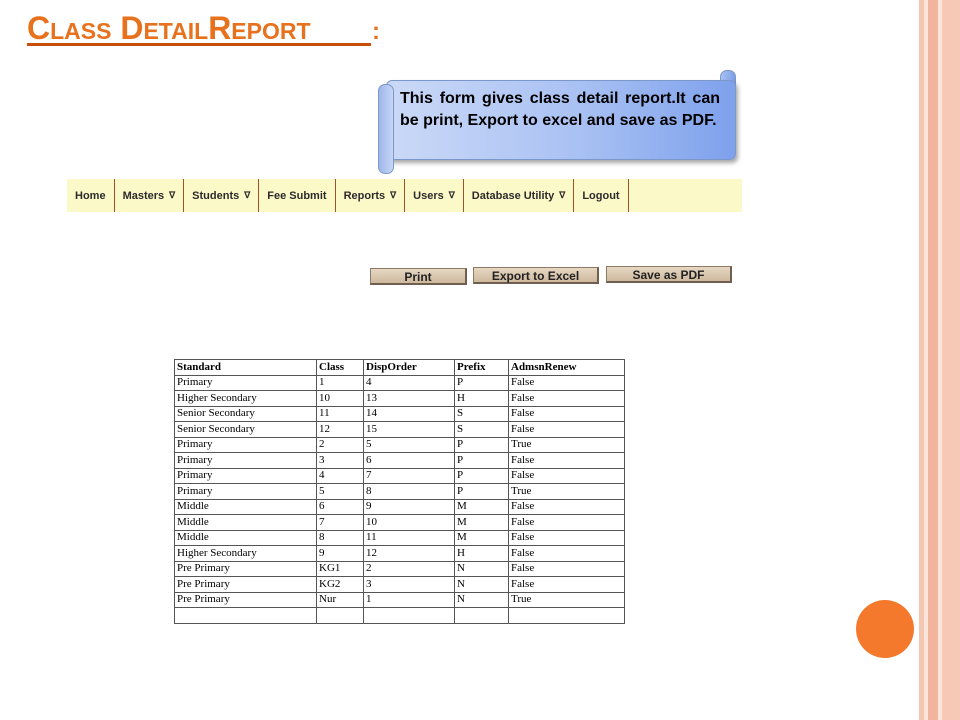  Describe the element at coordinates (340, 444) in the screenshot. I see `table-cell: 2` at that location.